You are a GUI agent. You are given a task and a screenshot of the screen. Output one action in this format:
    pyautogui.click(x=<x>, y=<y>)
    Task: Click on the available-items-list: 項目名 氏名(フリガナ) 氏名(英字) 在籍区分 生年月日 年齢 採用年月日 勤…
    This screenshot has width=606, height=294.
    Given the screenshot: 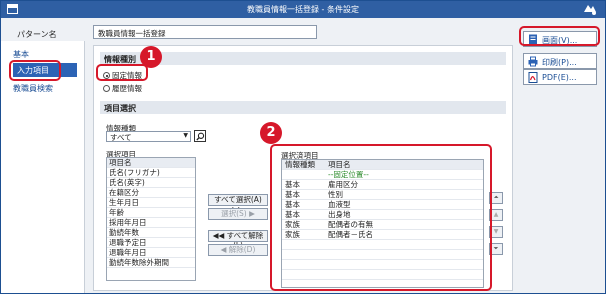 What is the action you would take?
    pyautogui.click(x=151, y=219)
    